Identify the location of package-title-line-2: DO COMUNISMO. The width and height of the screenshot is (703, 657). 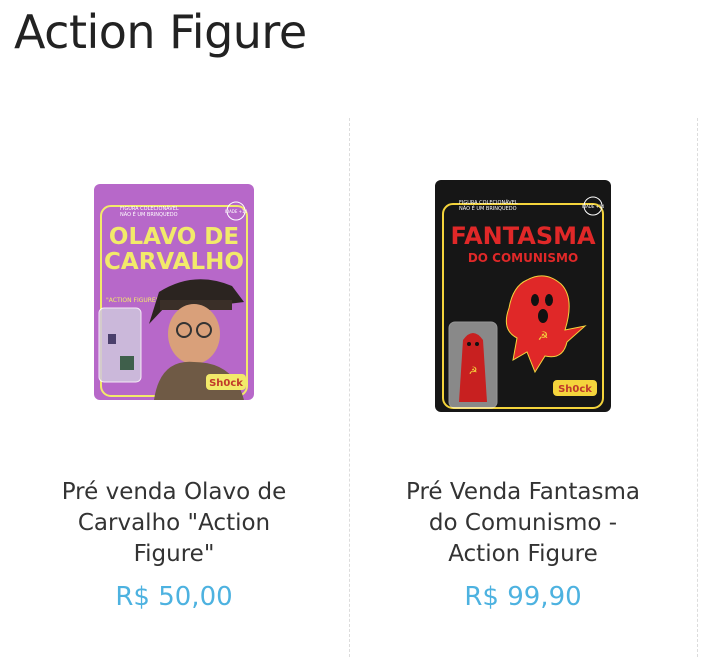
(523, 258).